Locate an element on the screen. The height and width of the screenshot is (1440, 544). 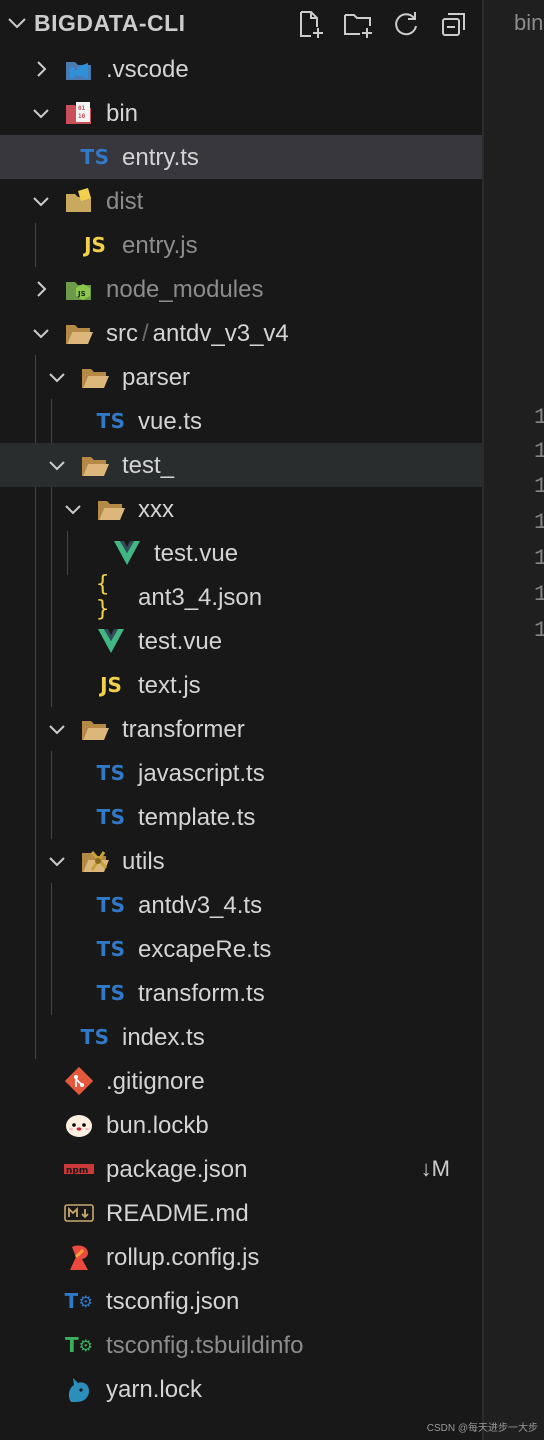
tree-file-readme-md: README.md is located at coordinates (241, 1213).